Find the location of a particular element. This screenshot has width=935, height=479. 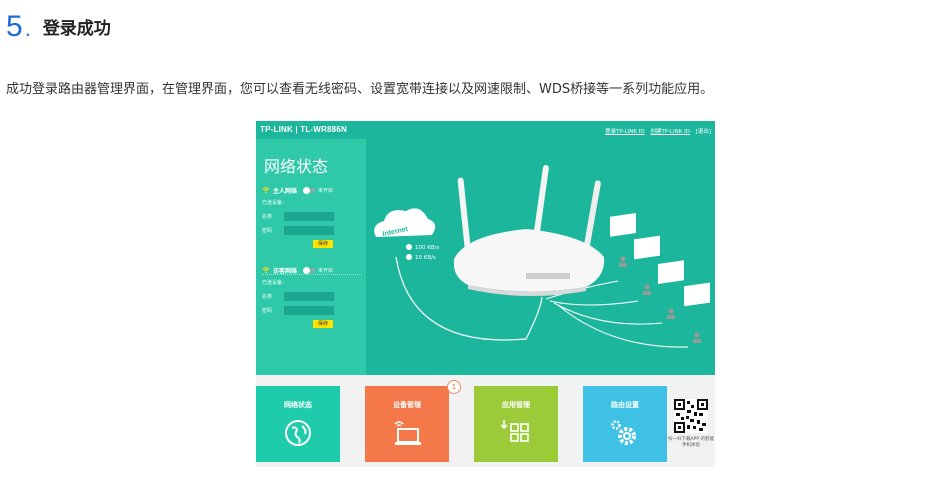

gears-icon is located at coordinates (623, 432).